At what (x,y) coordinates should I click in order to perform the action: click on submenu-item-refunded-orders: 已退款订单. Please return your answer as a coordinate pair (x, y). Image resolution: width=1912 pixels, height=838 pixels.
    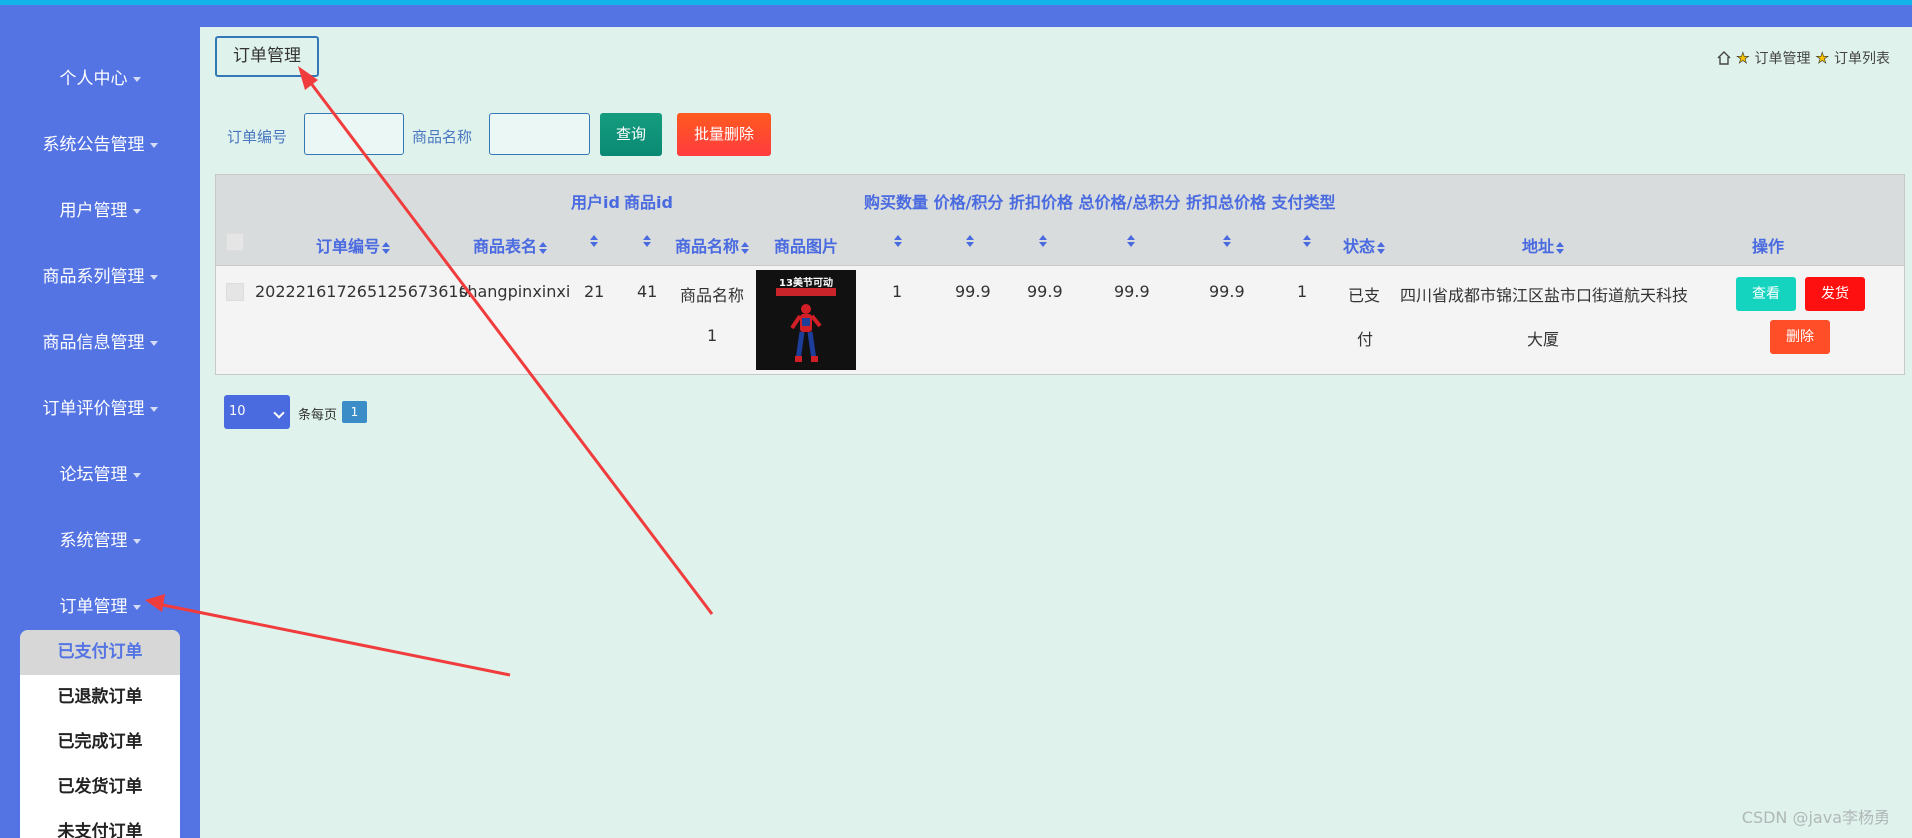
    Looking at the image, I should click on (100, 697).